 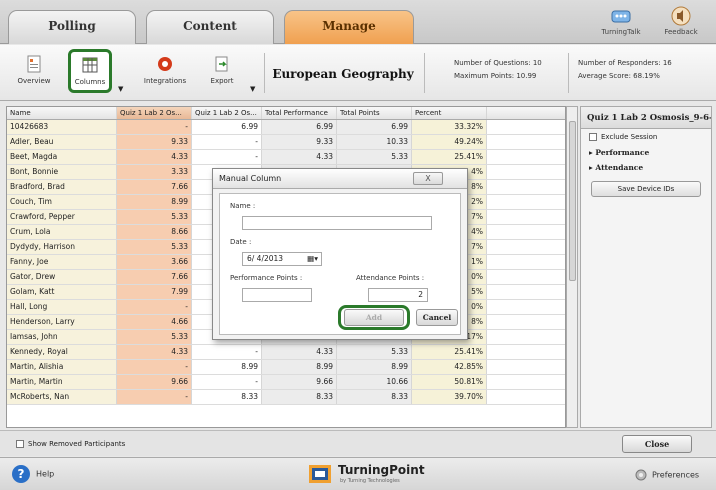 What do you see at coordinates (282, 259) in the screenshot?
I see `date-picker: 6/ 4/2013 ▦▾` at bounding box center [282, 259].